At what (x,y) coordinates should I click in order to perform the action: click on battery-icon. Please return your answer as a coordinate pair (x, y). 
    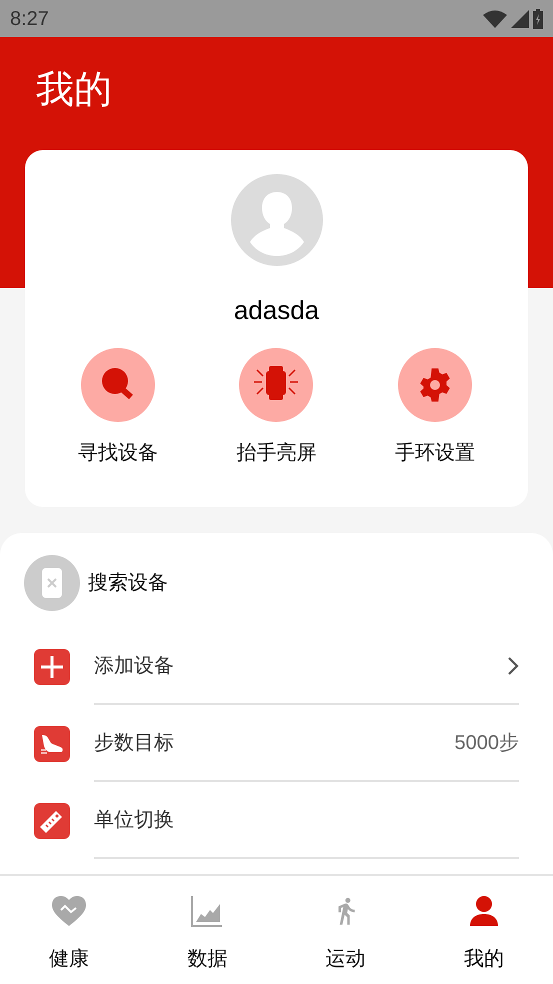
    Looking at the image, I should click on (538, 18).